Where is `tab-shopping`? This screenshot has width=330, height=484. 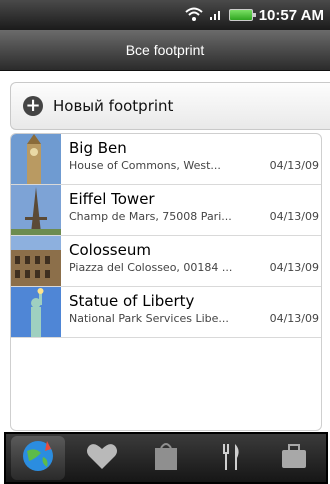 tab-shopping is located at coordinates (166, 458).